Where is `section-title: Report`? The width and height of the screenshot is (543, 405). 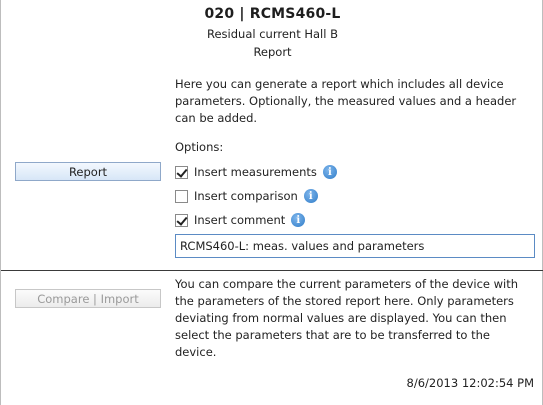
section-title: Report is located at coordinates (272, 52).